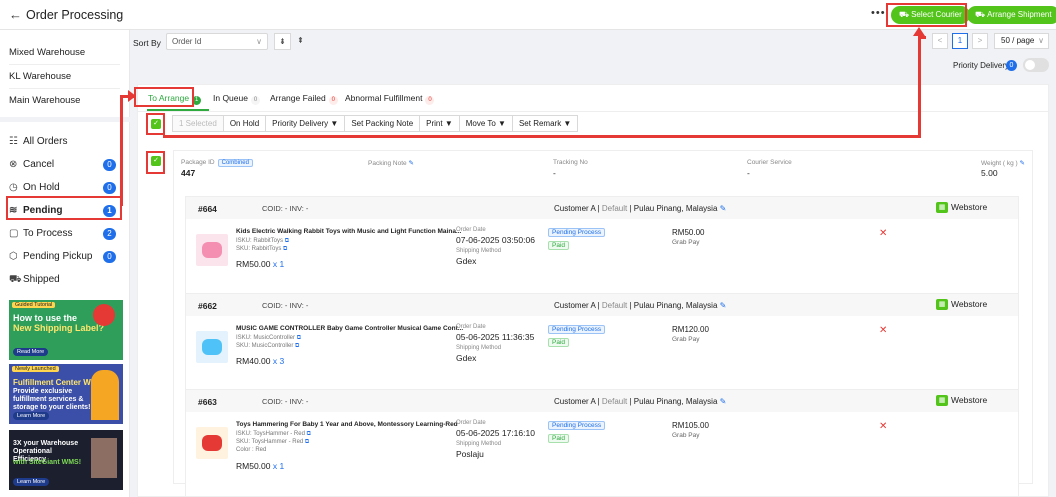 The height and width of the screenshot is (497, 1056). I want to click on order-date-label: Order Date, so click(471, 327).